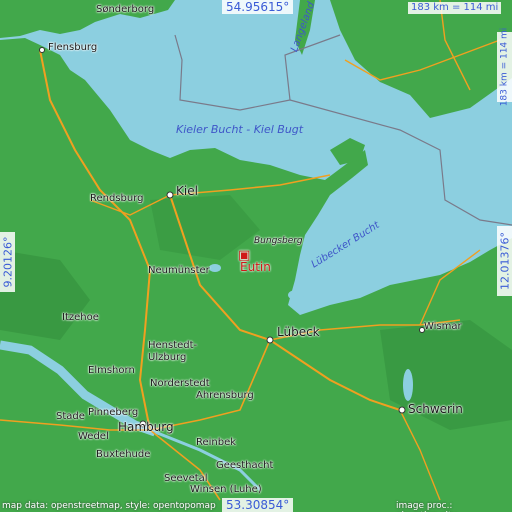  I want to click on place-ahrensburg: Ahrensburg, so click(225, 395).